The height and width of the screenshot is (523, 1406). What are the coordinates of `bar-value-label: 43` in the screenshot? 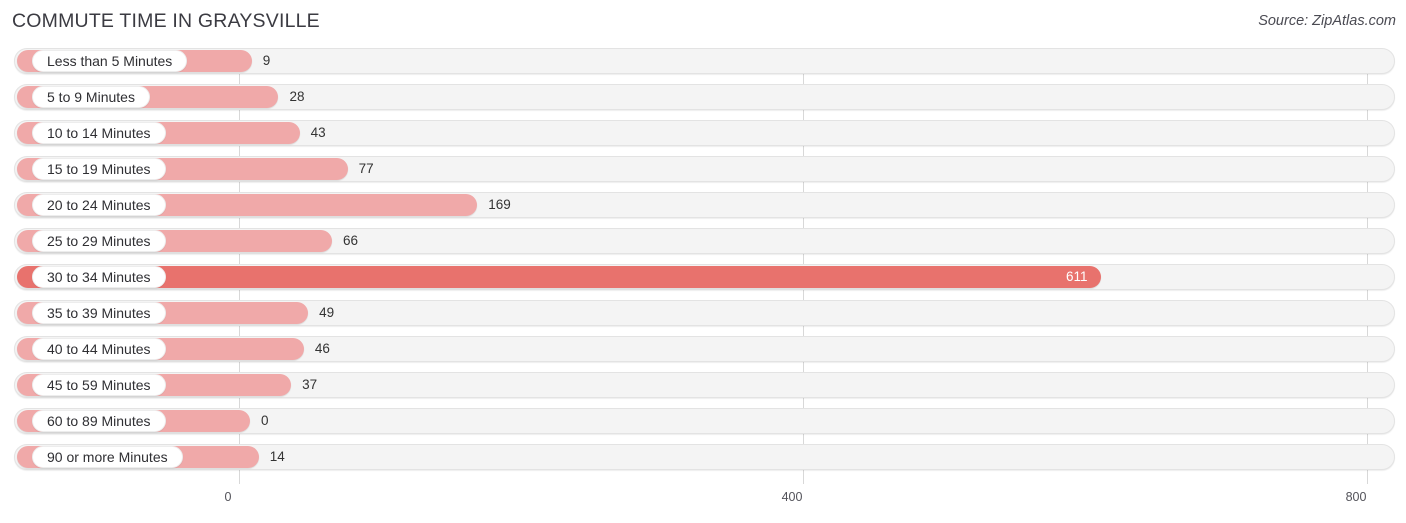 It's located at (318, 132).